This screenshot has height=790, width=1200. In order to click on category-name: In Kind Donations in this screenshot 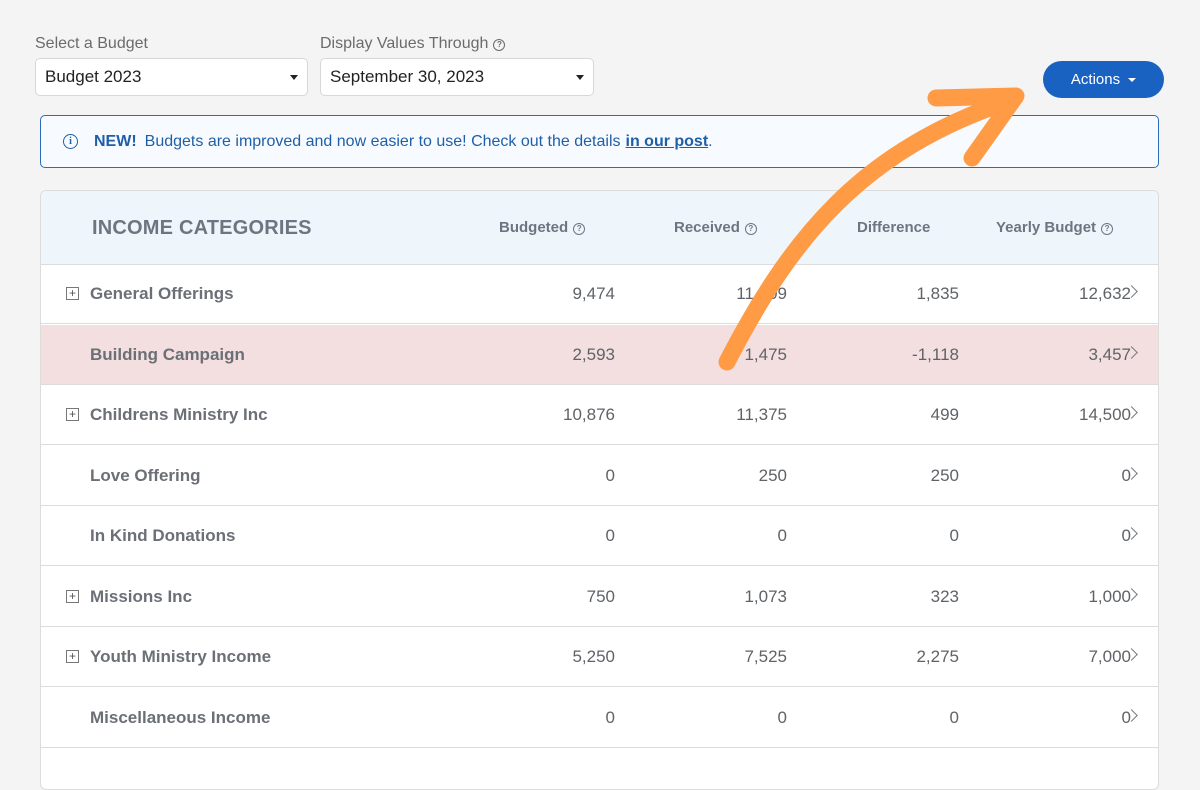, I will do `click(163, 535)`.